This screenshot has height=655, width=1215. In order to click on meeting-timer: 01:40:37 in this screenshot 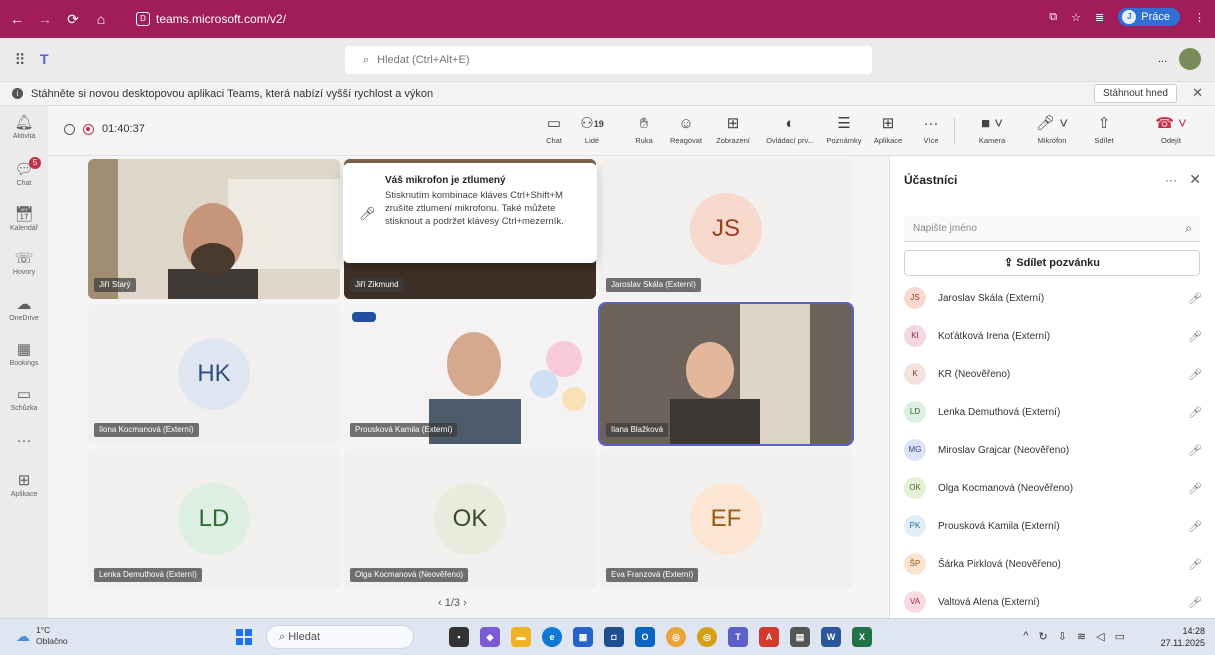, I will do `click(123, 129)`.